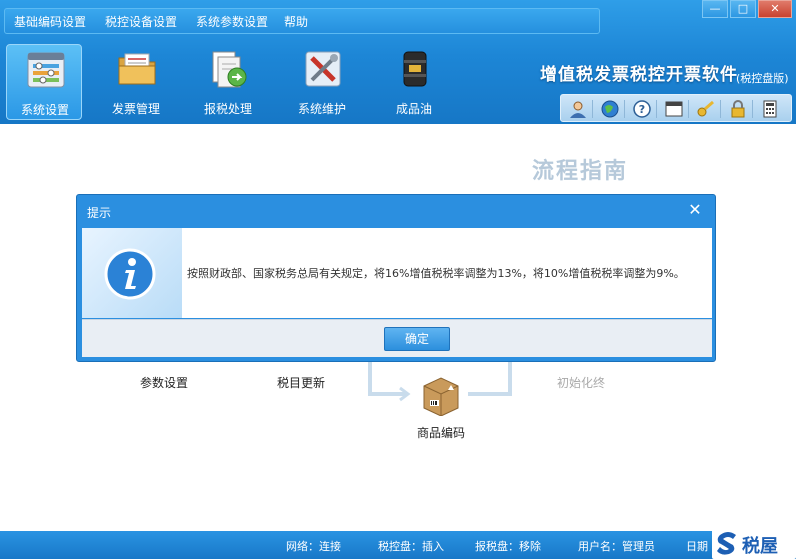 The width and height of the screenshot is (796, 559). I want to click on confirm-button: 确定, so click(417, 339).